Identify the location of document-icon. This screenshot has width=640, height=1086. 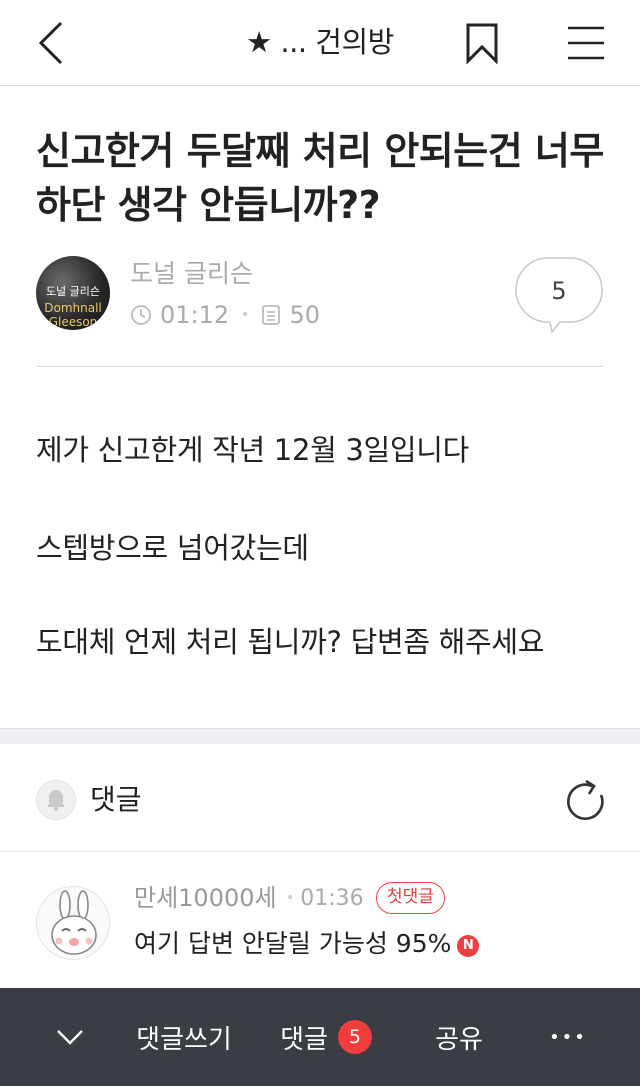
(271, 315).